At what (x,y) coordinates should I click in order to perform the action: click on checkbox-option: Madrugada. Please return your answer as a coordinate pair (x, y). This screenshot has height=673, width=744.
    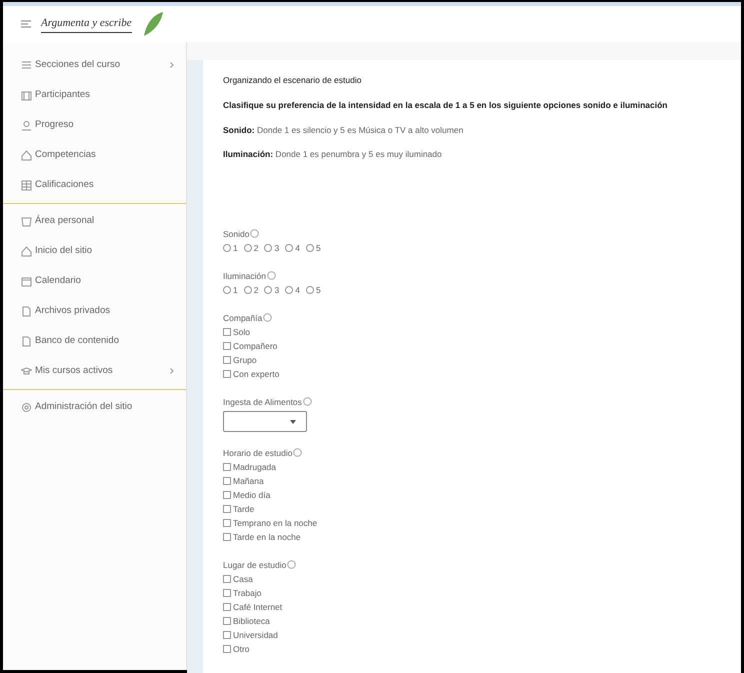
    Looking at the image, I should click on (469, 467).